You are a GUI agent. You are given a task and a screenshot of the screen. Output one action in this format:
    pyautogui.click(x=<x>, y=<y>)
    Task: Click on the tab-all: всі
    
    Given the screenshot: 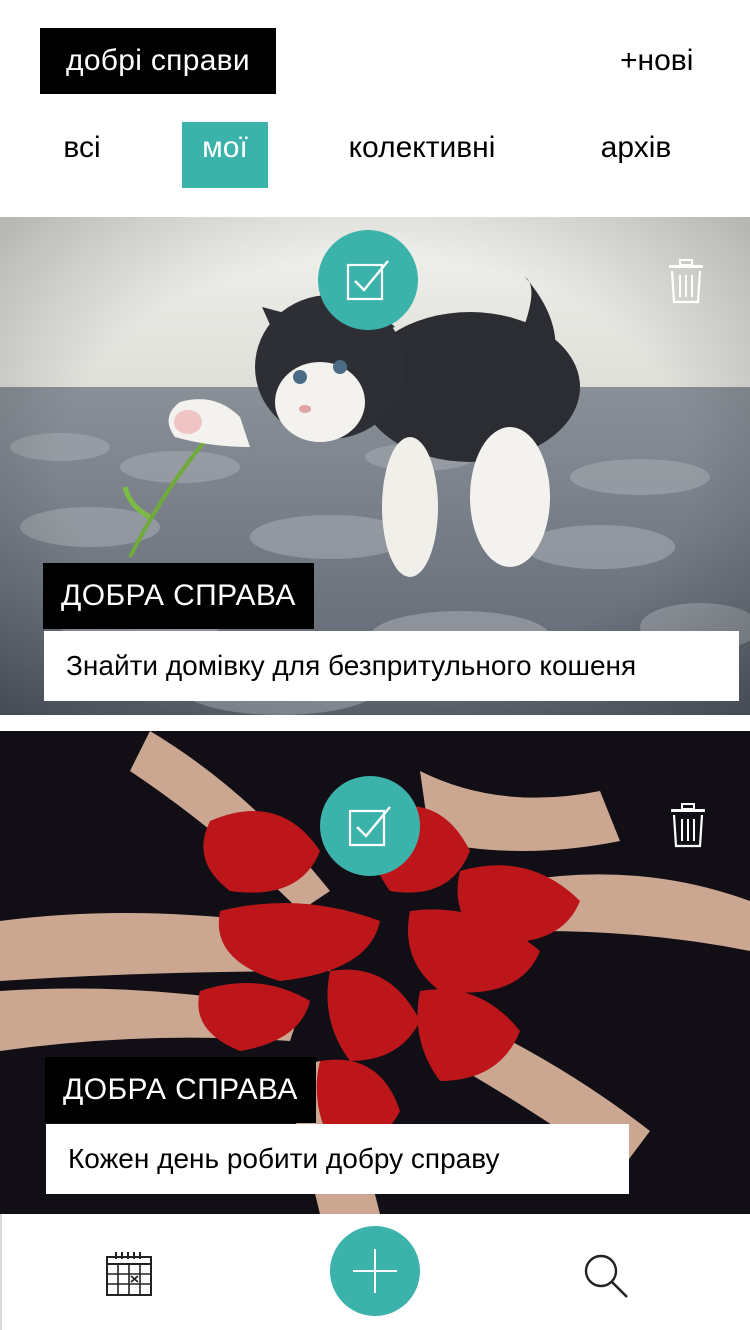 What is the action you would take?
    pyautogui.click(x=82, y=155)
    